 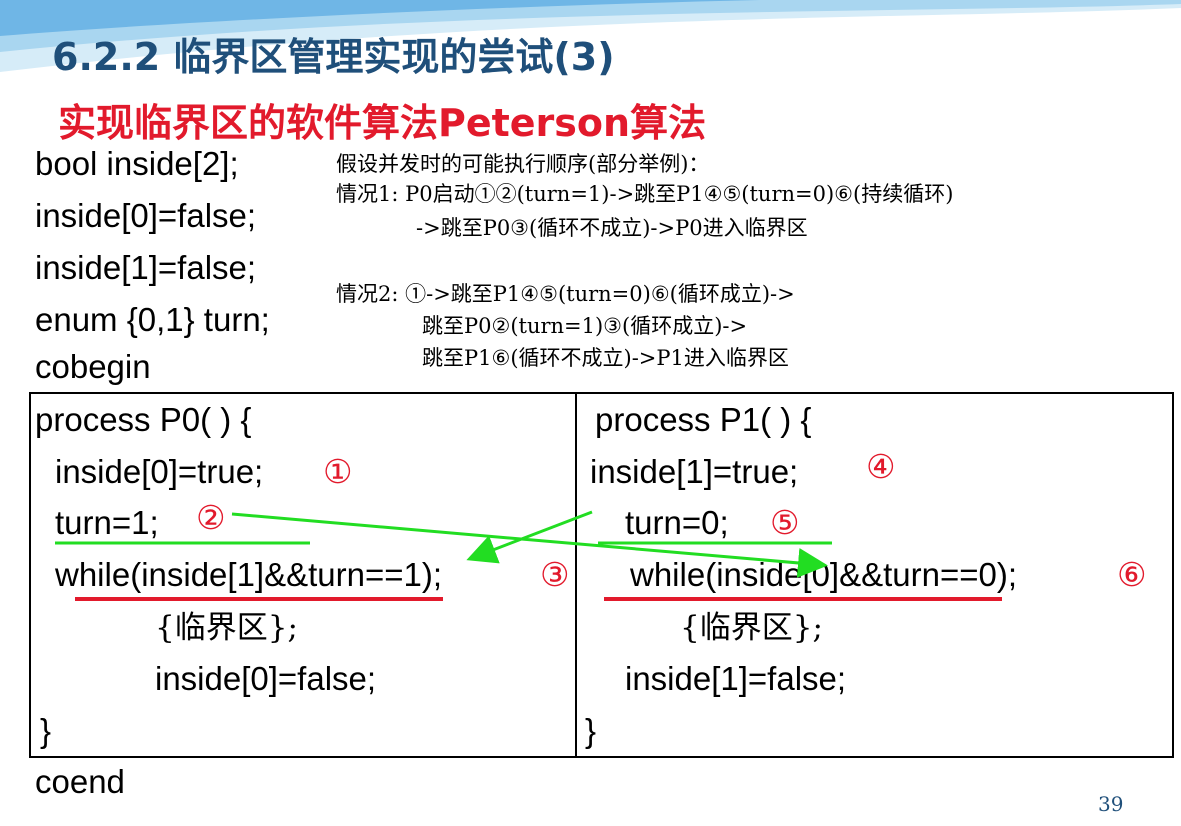 I want to click on annotation-overlay, so click(x=528, y=555).